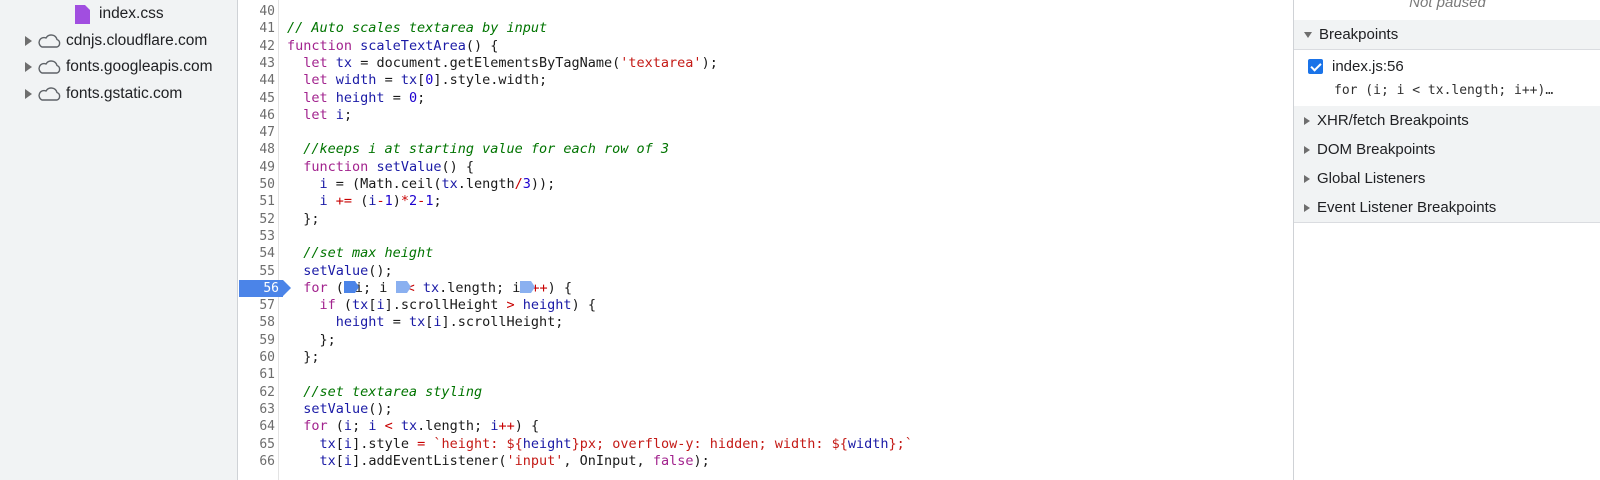 The width and height of the screenshot is (1600, 480). What do you see at coordinates (1393, 120) in the screenshot?
I see `section-header-label: XHR/fetch Breakpoints` at bounding box center [1393, 120].